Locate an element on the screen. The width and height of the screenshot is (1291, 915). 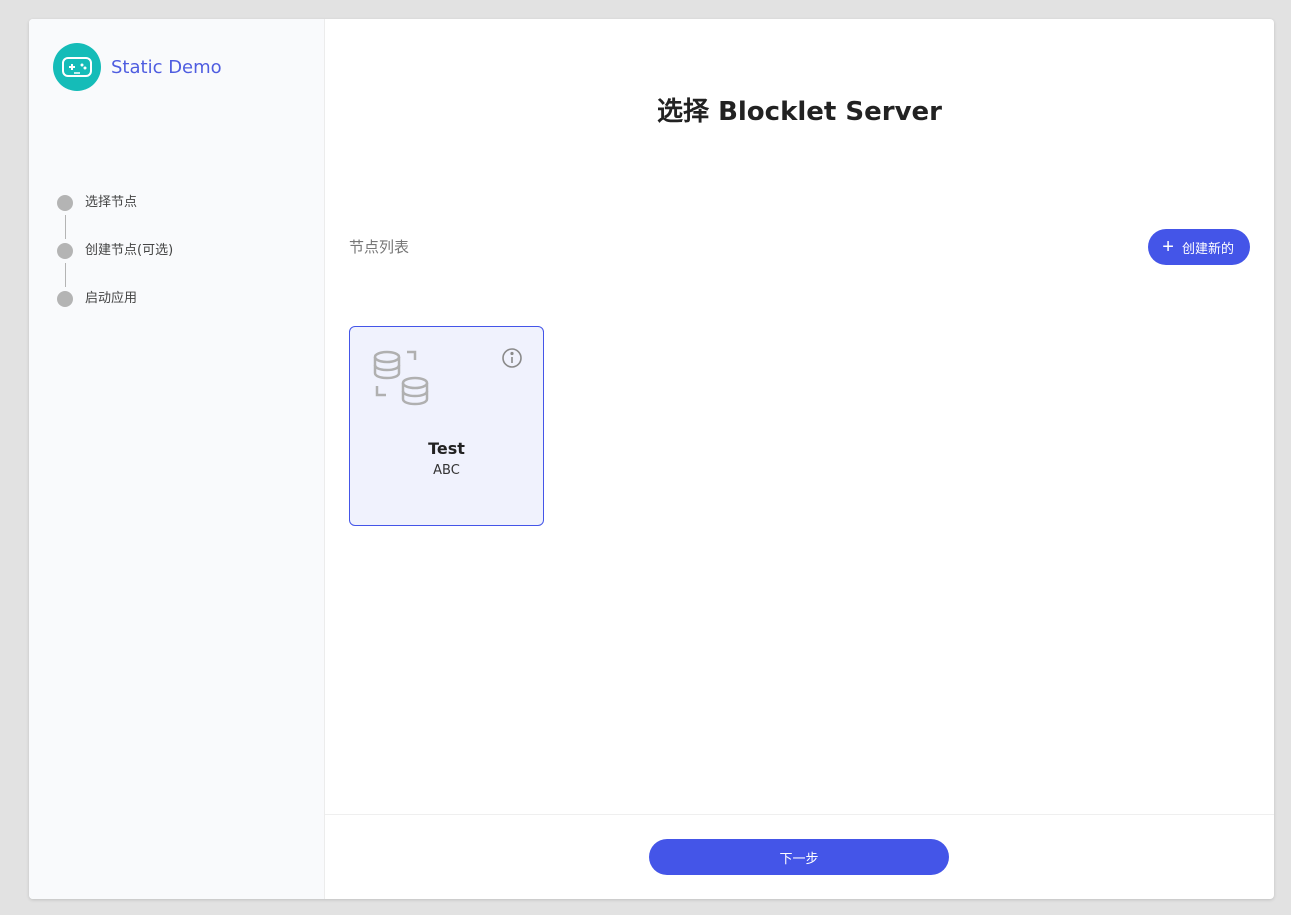
node-name: Test is located at coordinates (446, 448).